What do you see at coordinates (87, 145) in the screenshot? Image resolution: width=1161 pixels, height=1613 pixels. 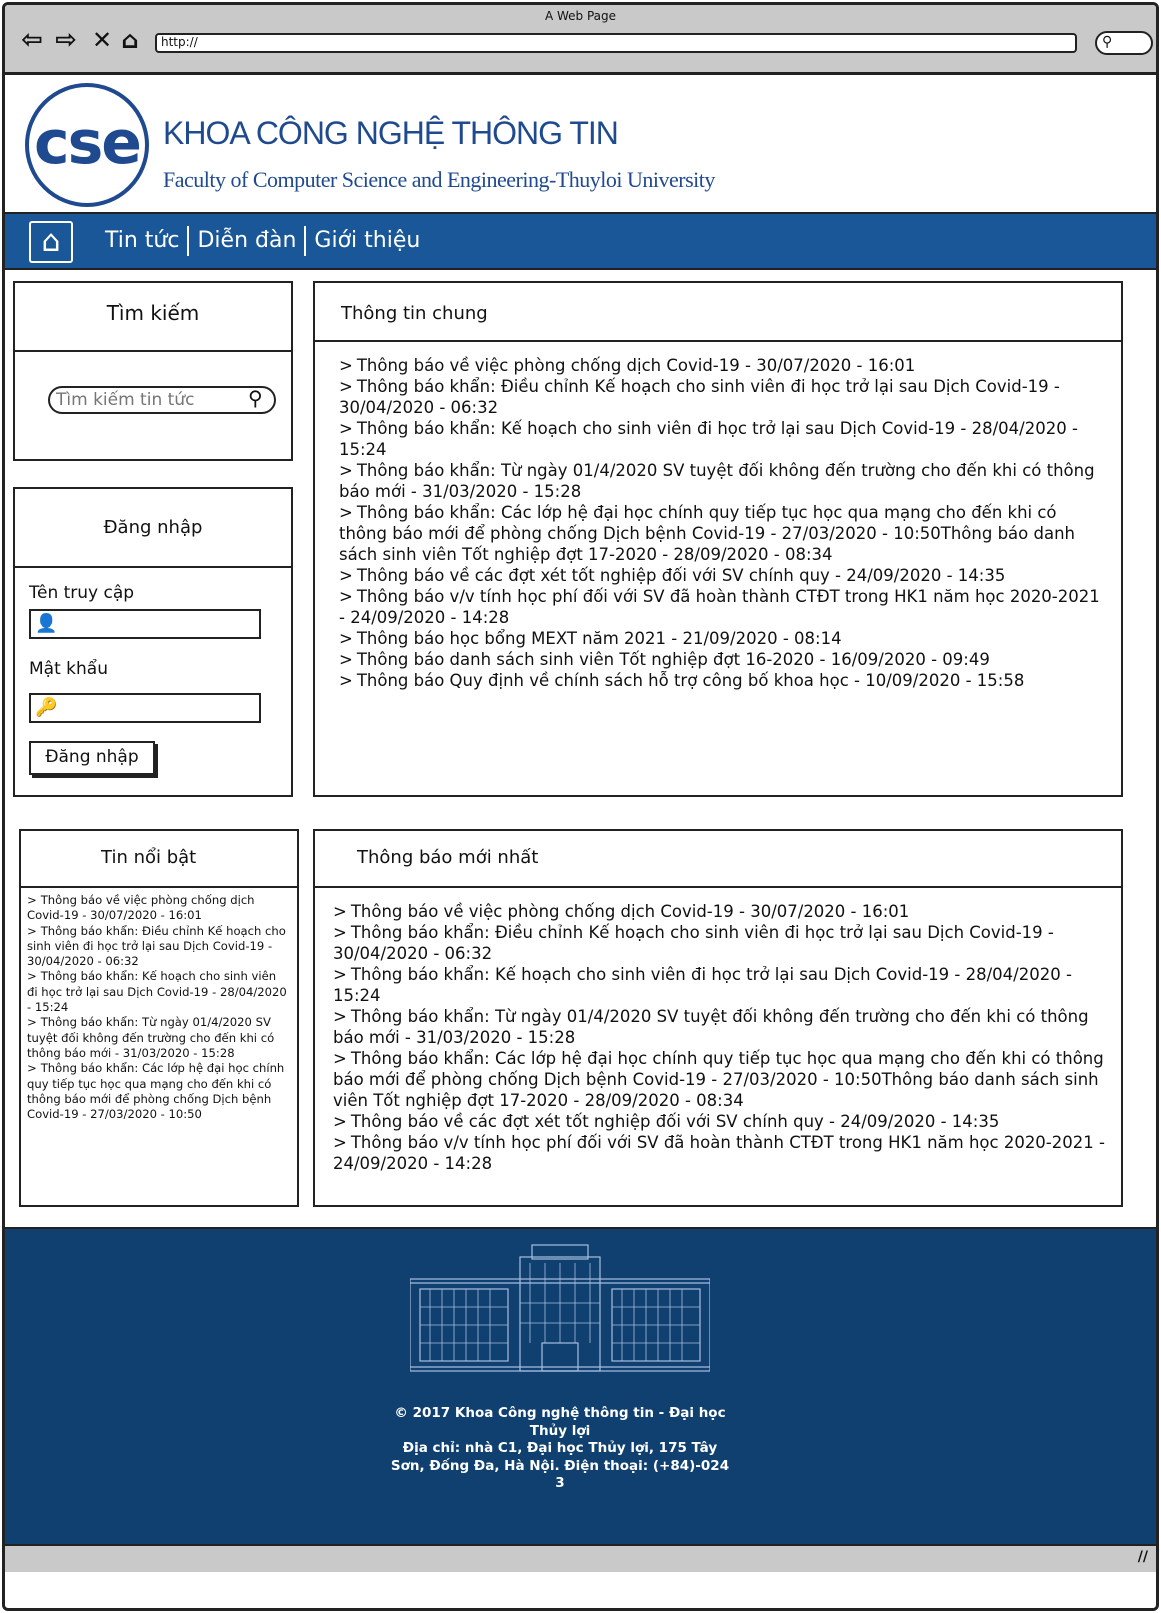 I see `cse-logo: cse` at bounding box center [87, 145].